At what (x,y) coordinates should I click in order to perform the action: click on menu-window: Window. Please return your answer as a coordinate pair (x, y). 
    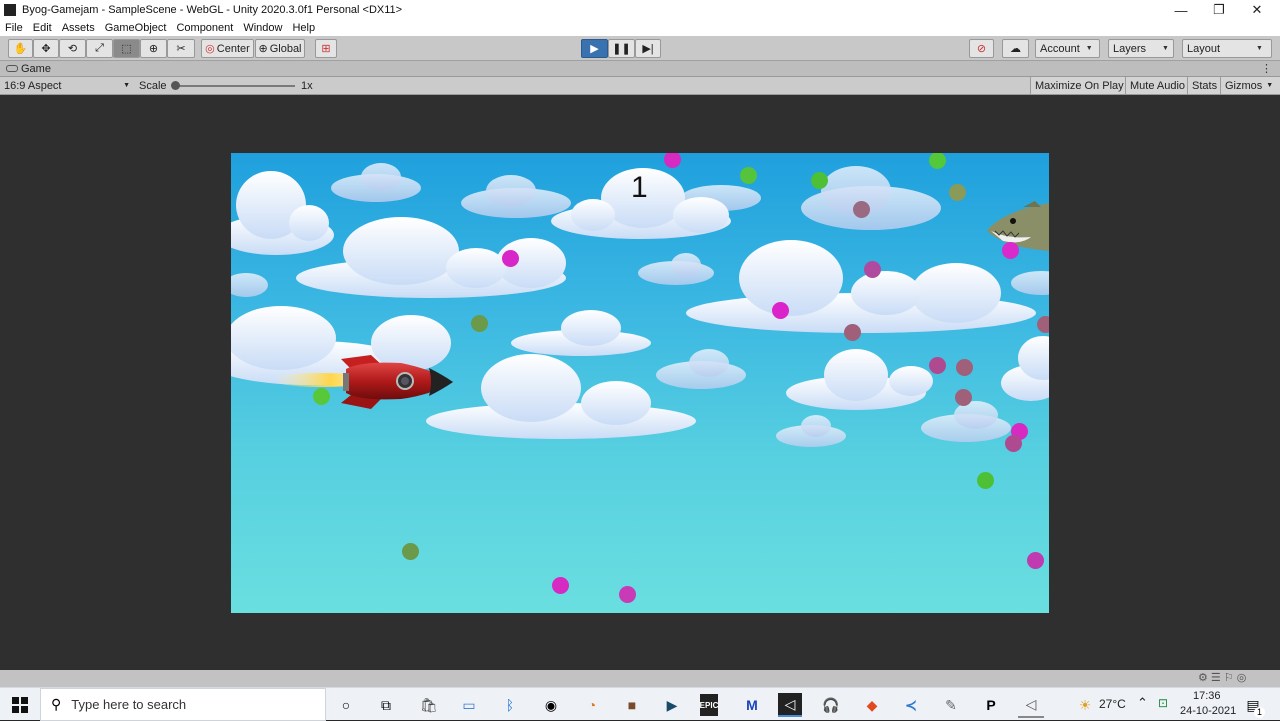
    Looking at the image, I should click on (262, 28).